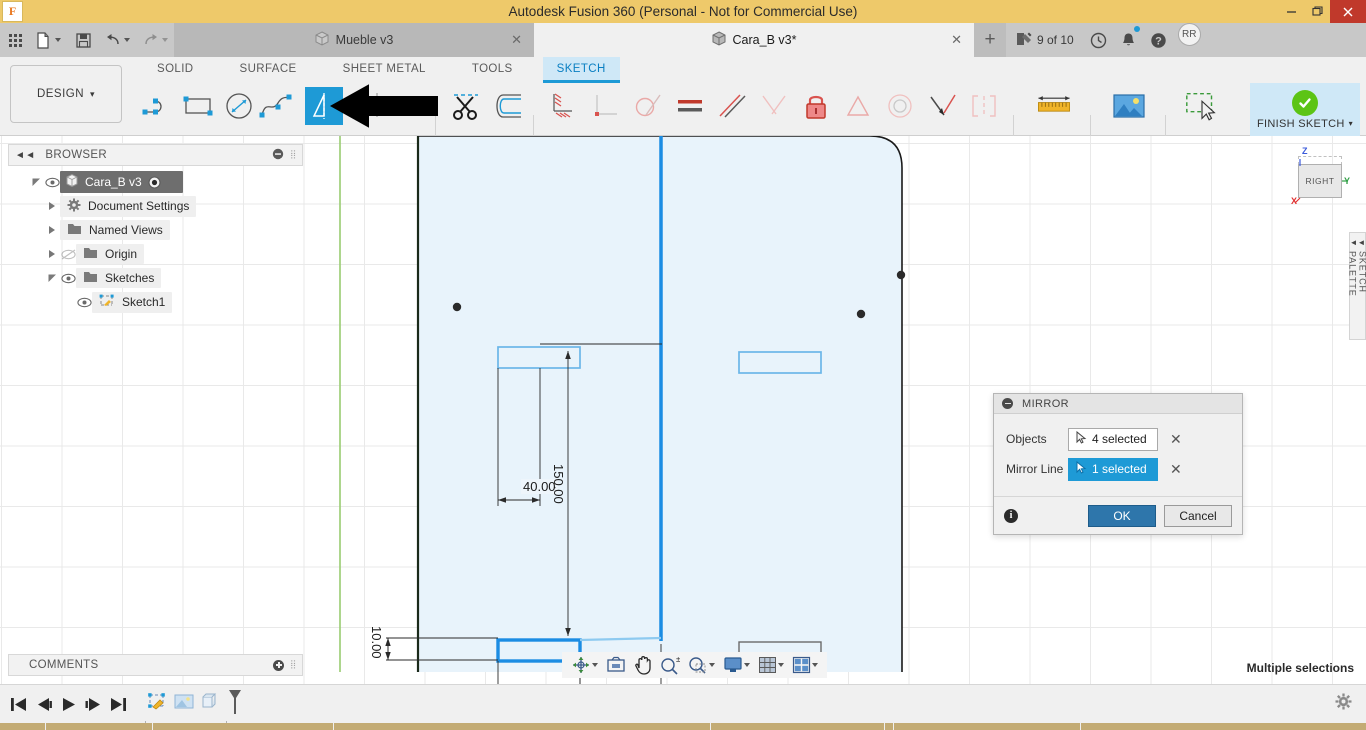 Image resolution: width=1366 pixels, height=730 pixels. I want to click on timeline-feature-body, so click(210, 704).